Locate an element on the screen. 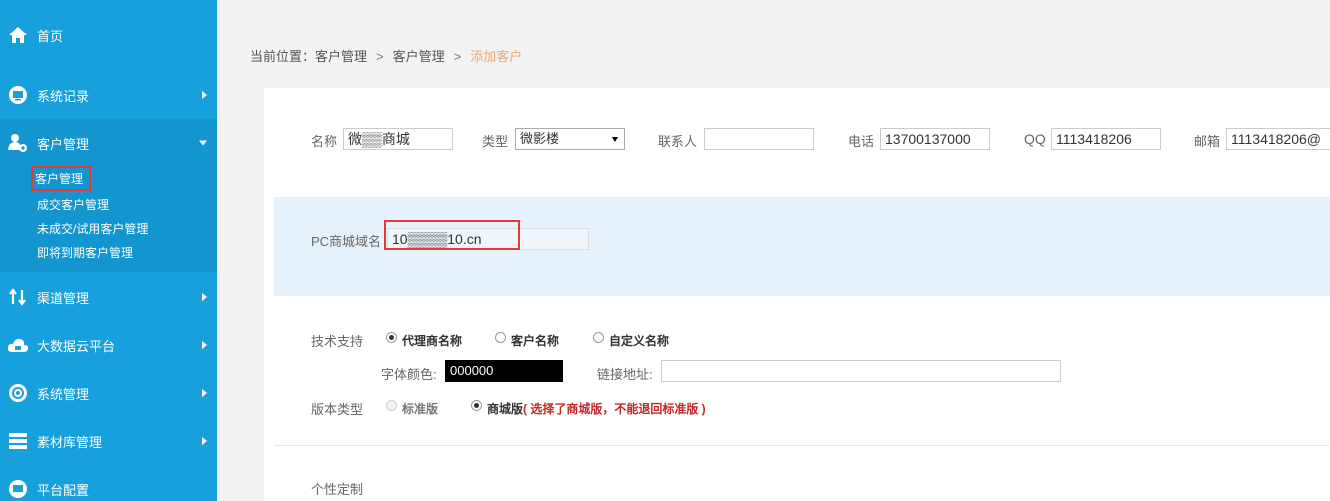 The image size is (1330, 501). type-select-value: 微影楼 is located at coordinates (540, 138).